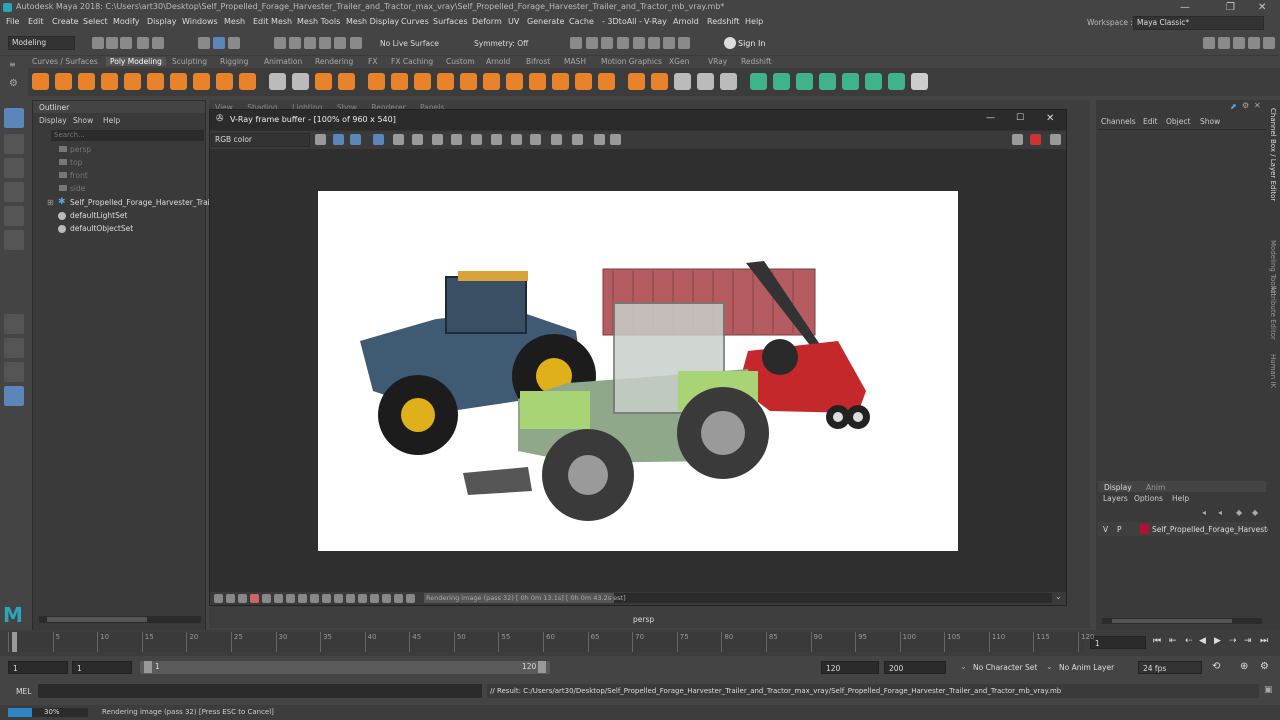 The width and height of the screenshot is (1280, 720). I want to click on menu-file: File, so click(12, 21).